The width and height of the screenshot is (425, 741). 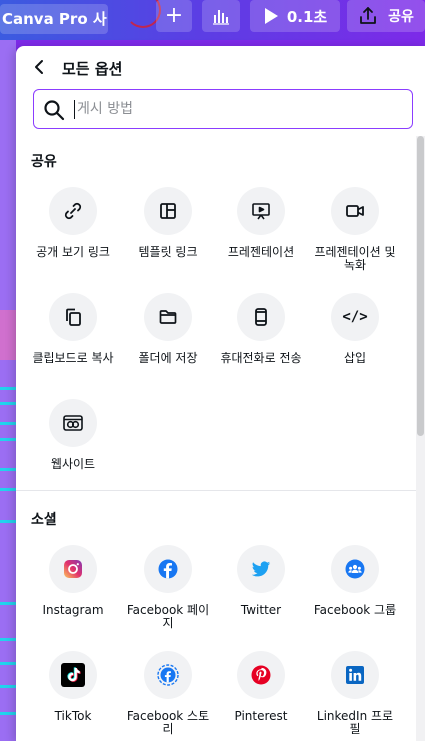 I want to click on share-label: 공유, so click(x=401, y=17).